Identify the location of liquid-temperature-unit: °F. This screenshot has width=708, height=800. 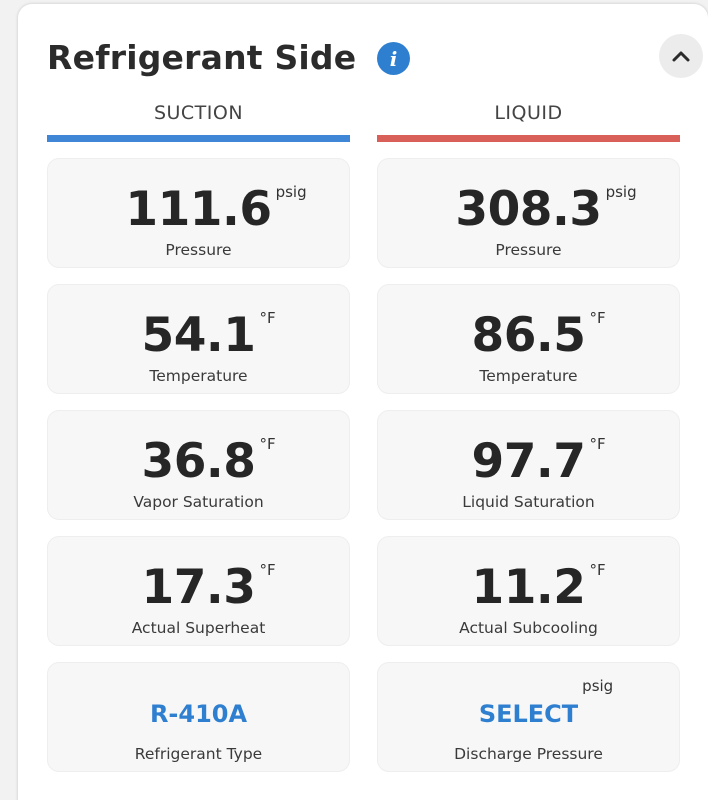
(597, 318).